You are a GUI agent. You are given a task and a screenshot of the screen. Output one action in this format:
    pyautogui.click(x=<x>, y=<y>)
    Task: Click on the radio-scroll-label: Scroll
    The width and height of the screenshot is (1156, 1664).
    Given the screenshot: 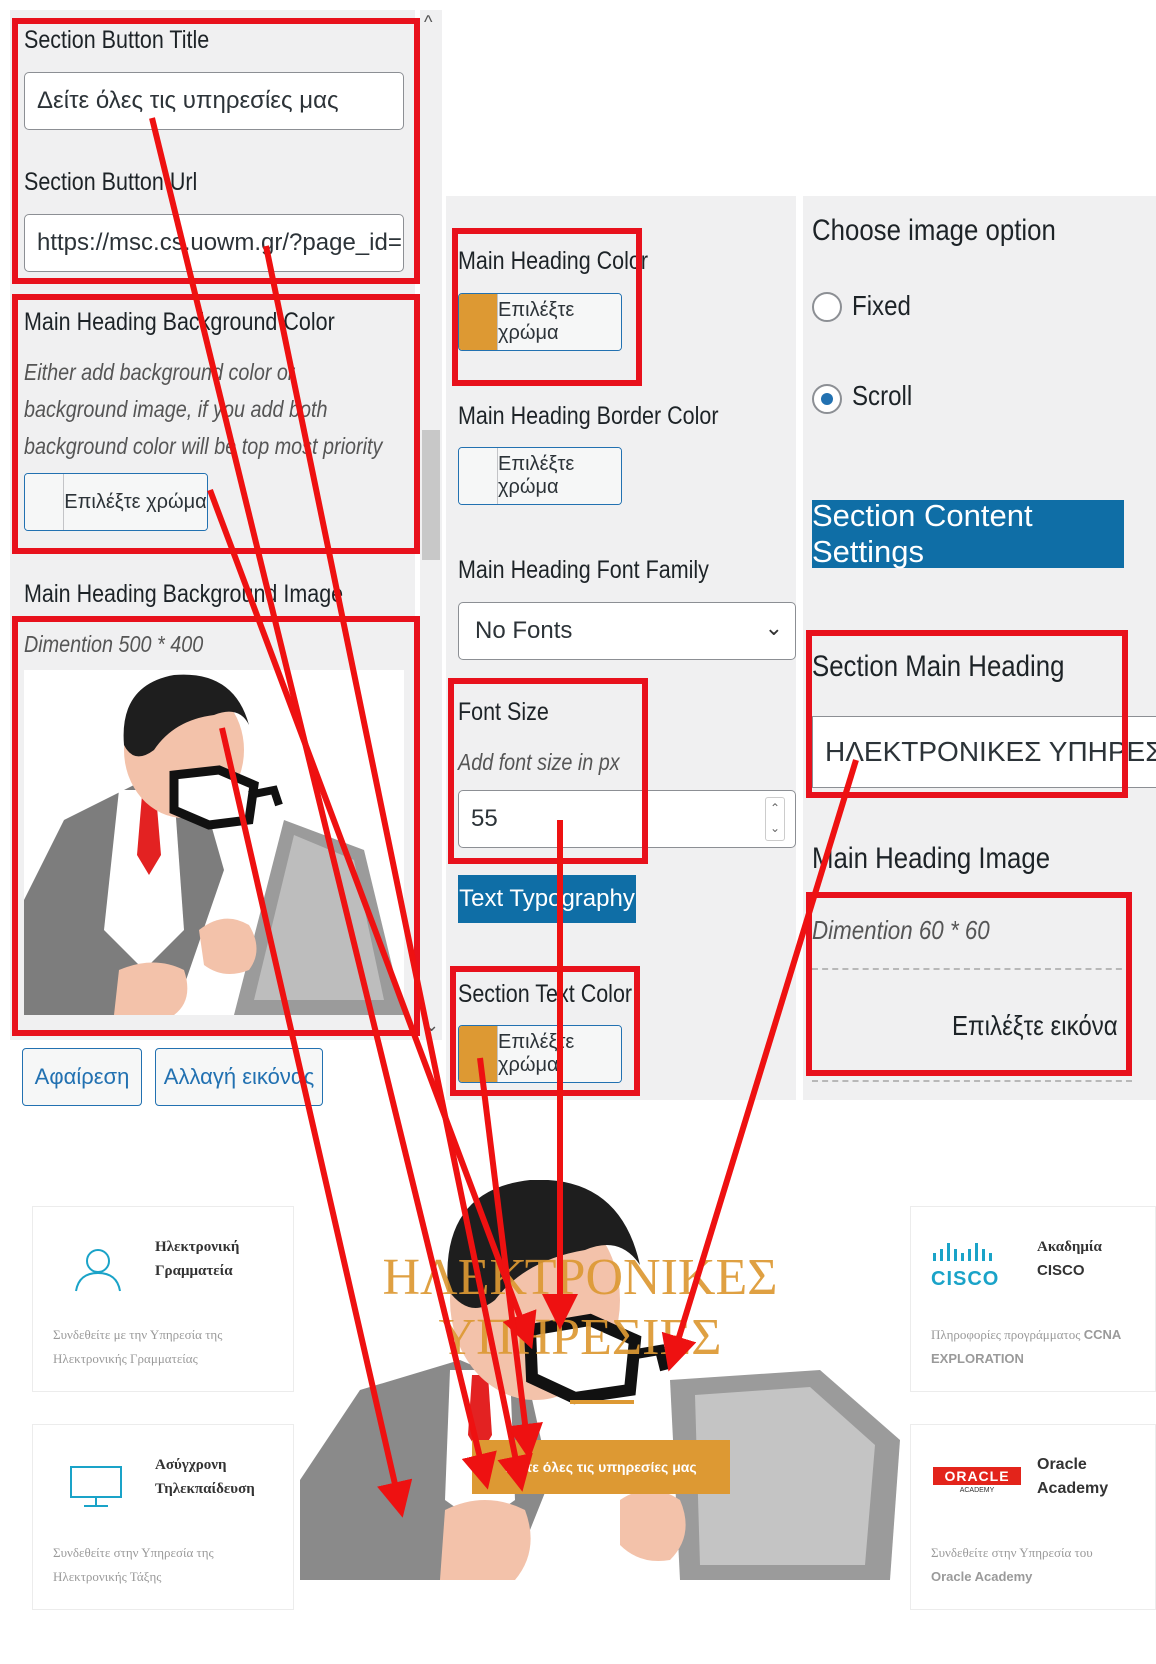 What is the action you would take?
    pyautogui.click(x=882, y=395)
    